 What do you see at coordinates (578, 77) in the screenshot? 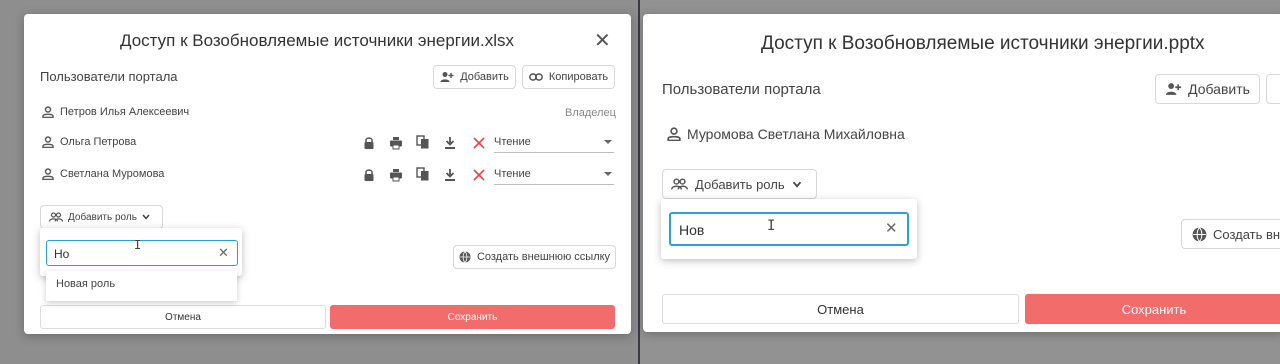
I see `copy-link-button-label: Копировать` at bounding box center [578, 77].